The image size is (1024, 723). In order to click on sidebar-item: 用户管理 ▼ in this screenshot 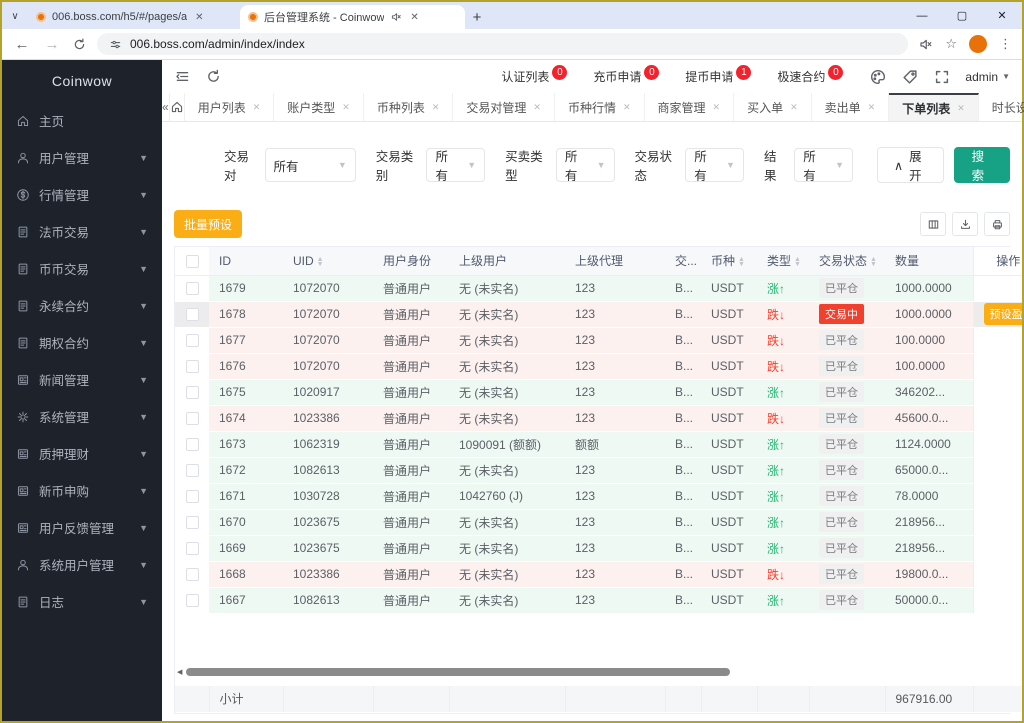, I will do `click(82, 157)`.